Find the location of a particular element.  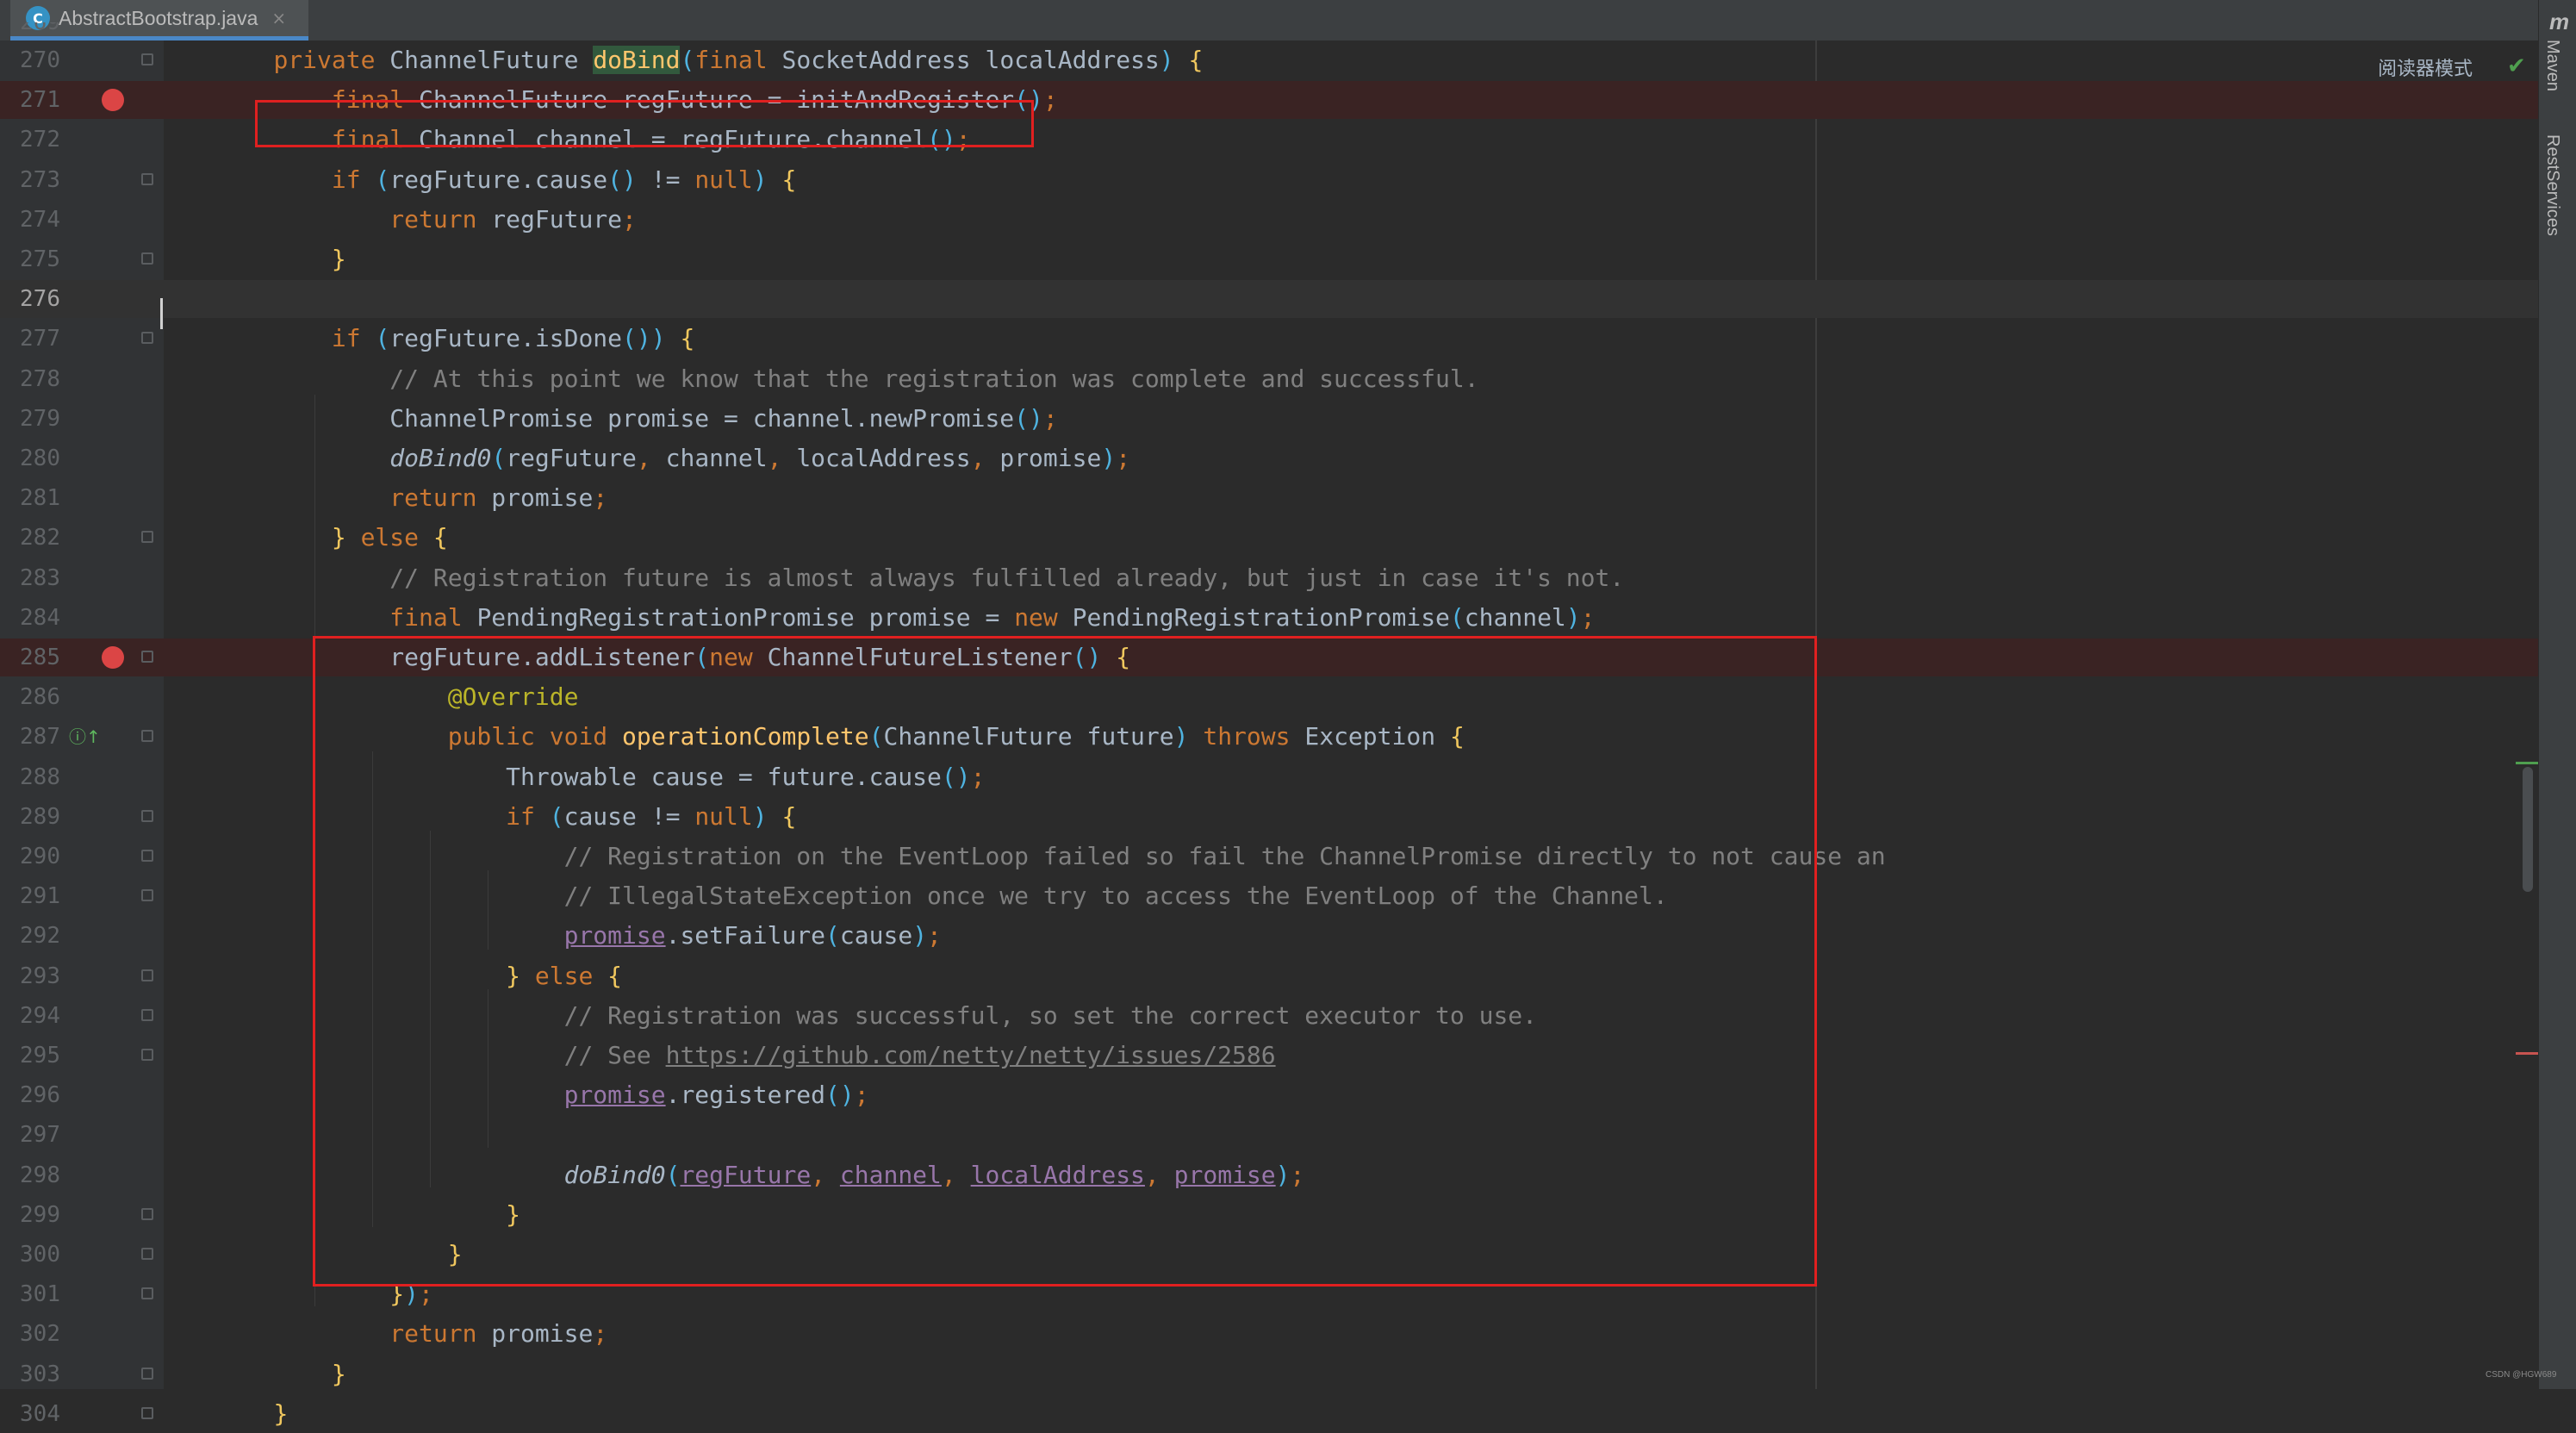

line-number: 284 is located at coordinates (30, 618).